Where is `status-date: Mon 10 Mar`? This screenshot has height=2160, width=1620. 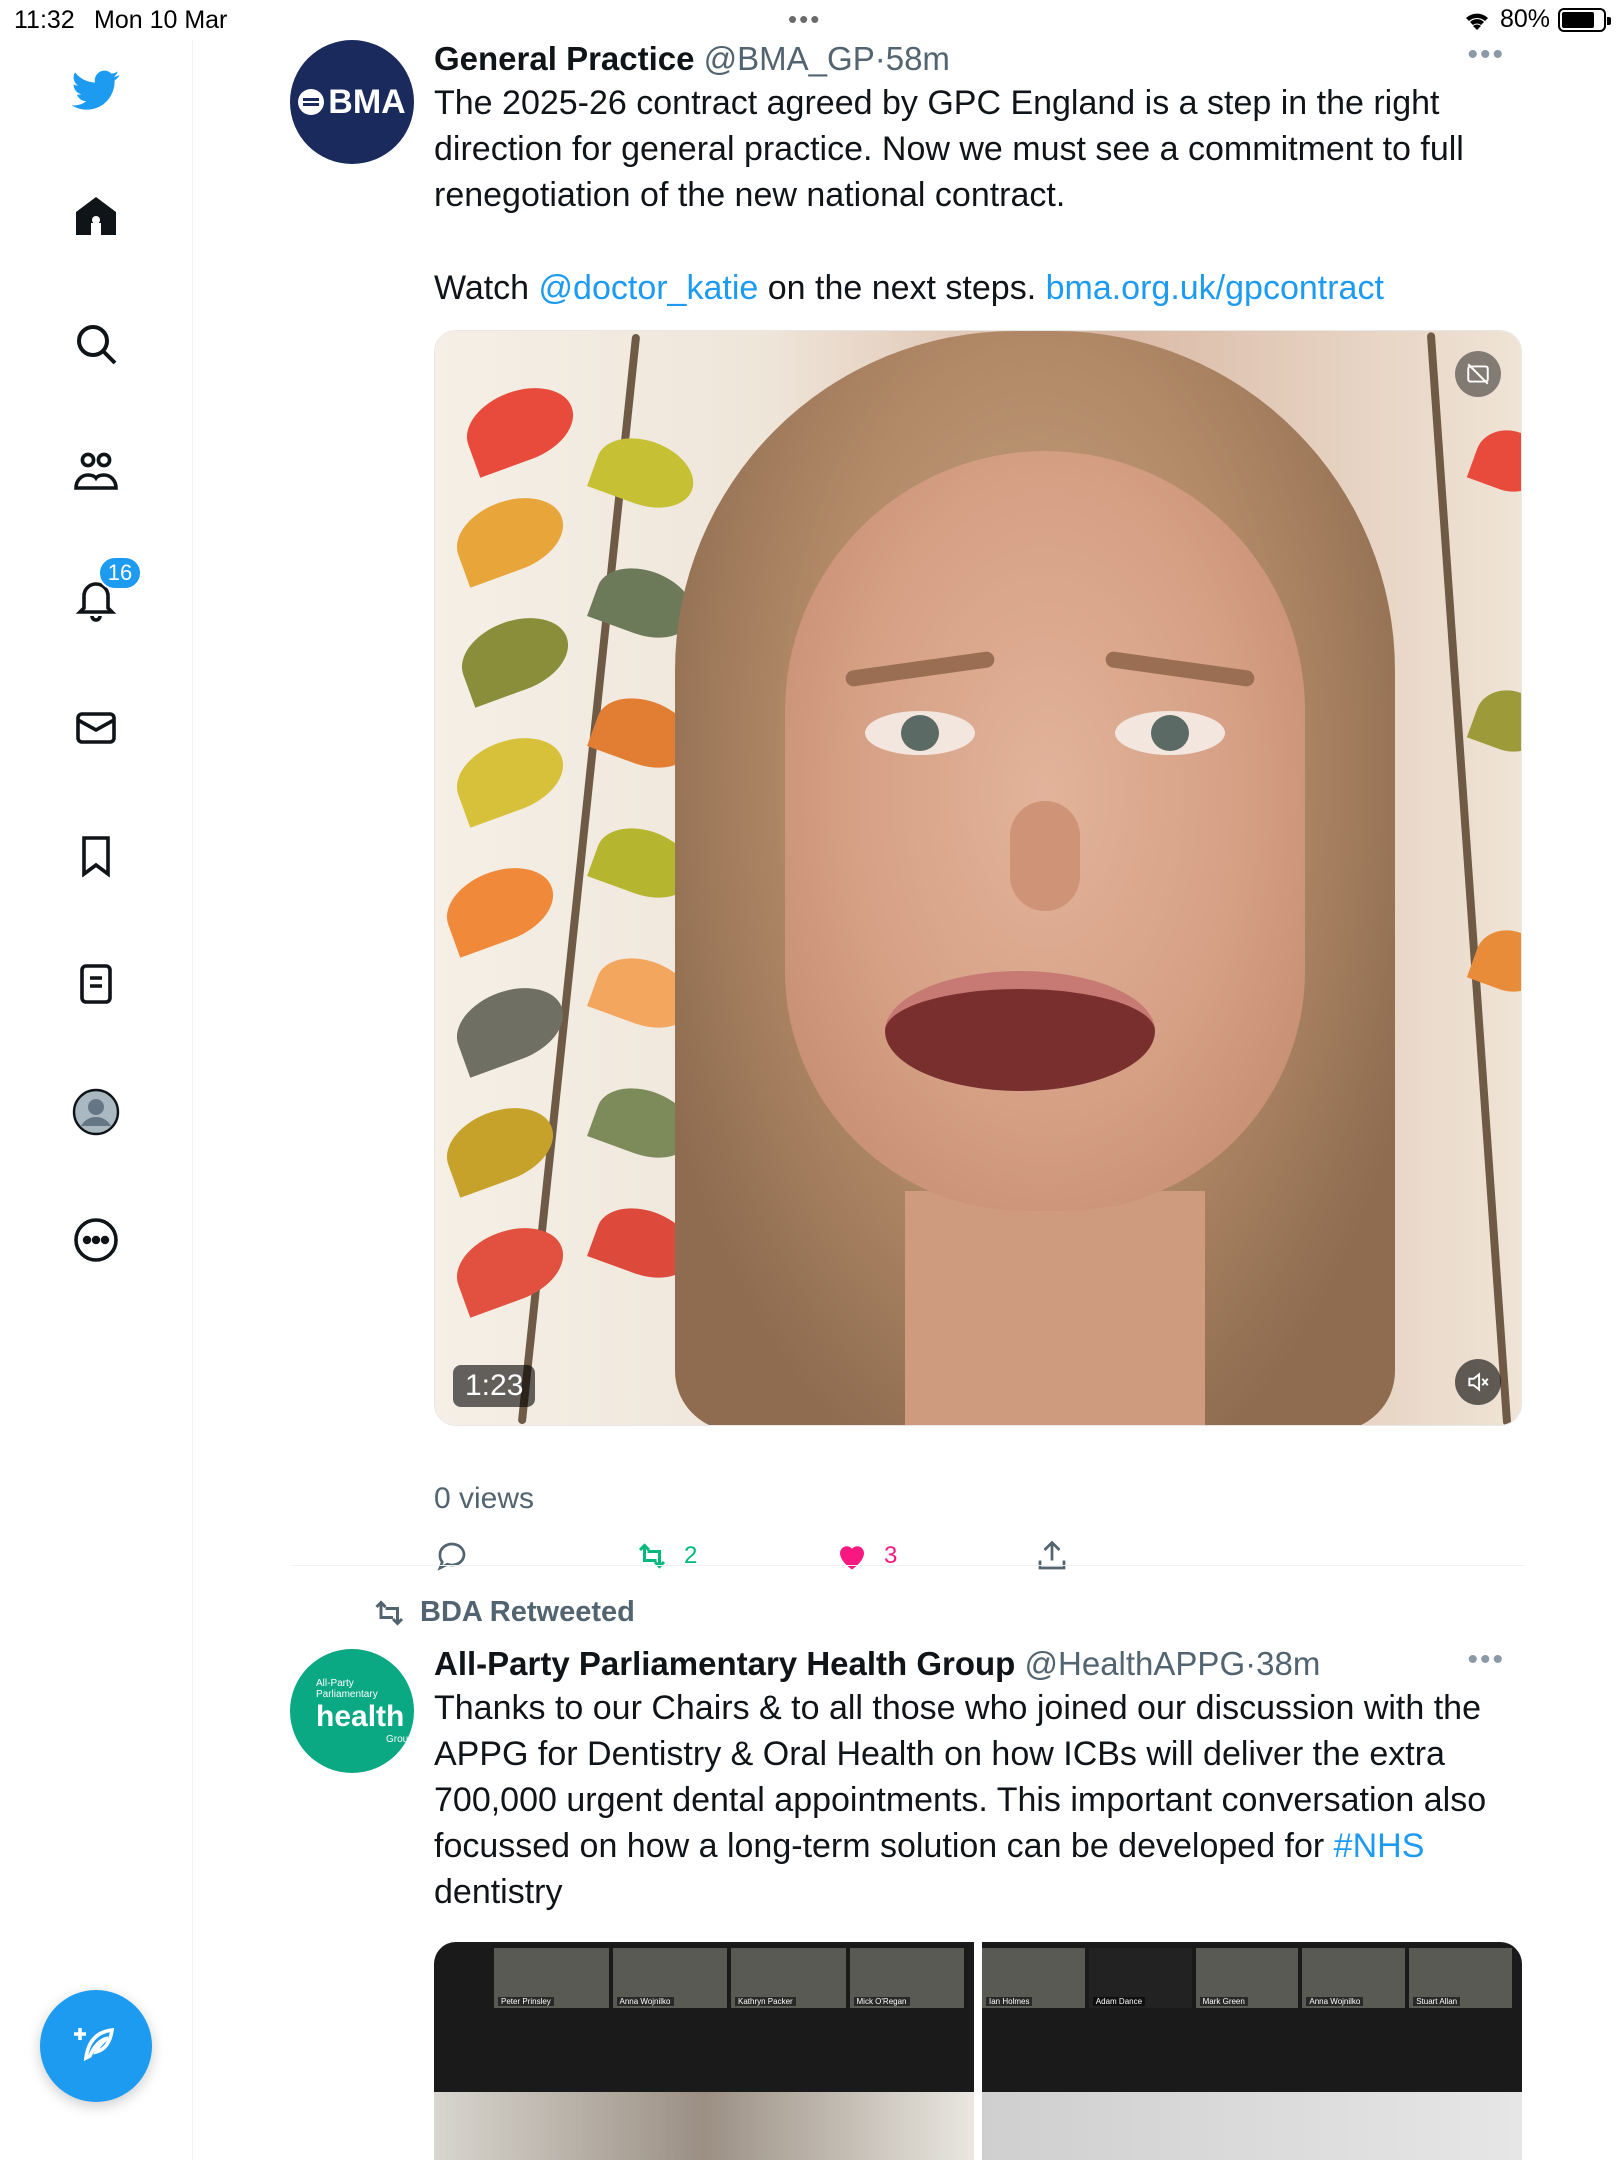 status-date: Mon 10 Mar is located at coordinates (161, 20).